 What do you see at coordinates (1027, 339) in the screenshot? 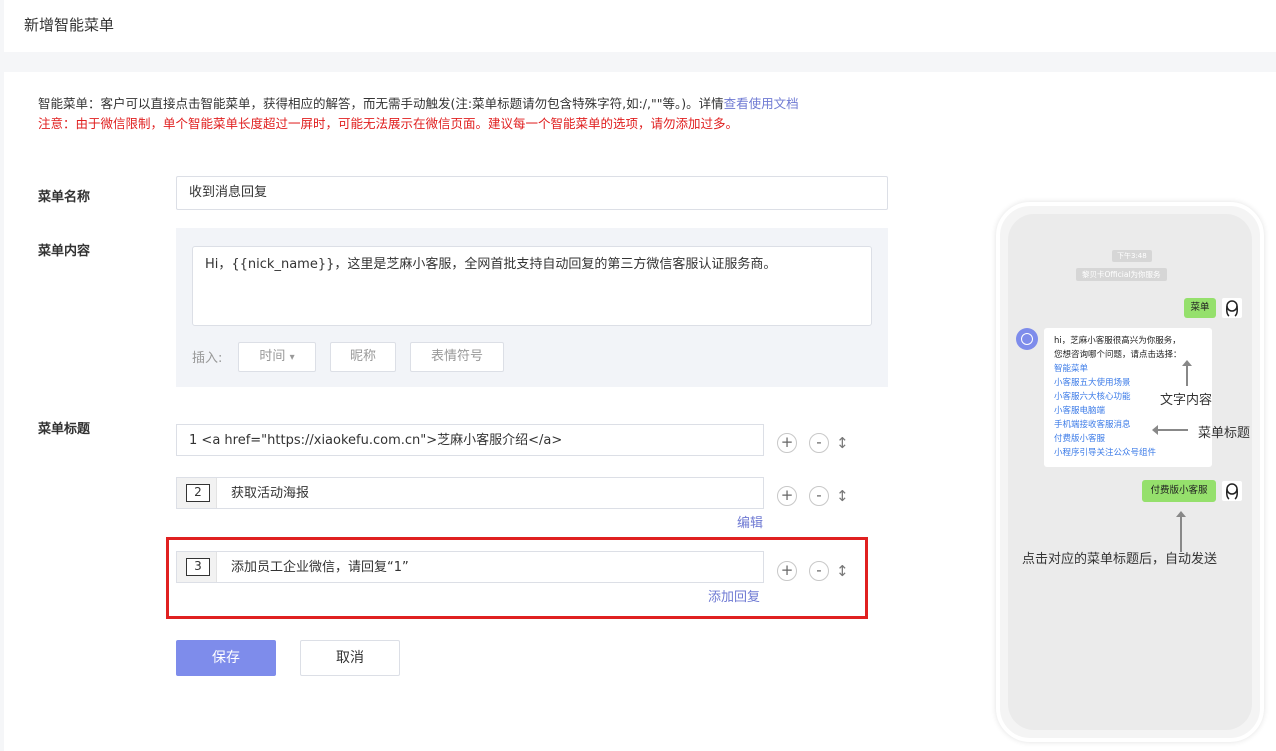
I see `bot-avatar` at bounding box center [1027, 339].